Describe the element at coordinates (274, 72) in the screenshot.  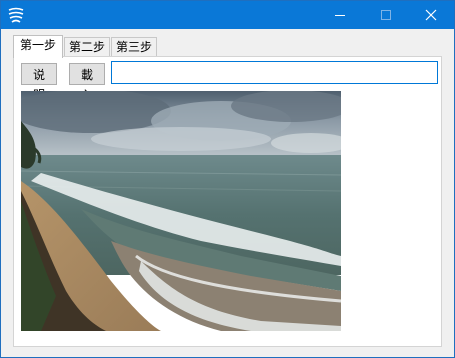
I see `file-path-input` at that location.